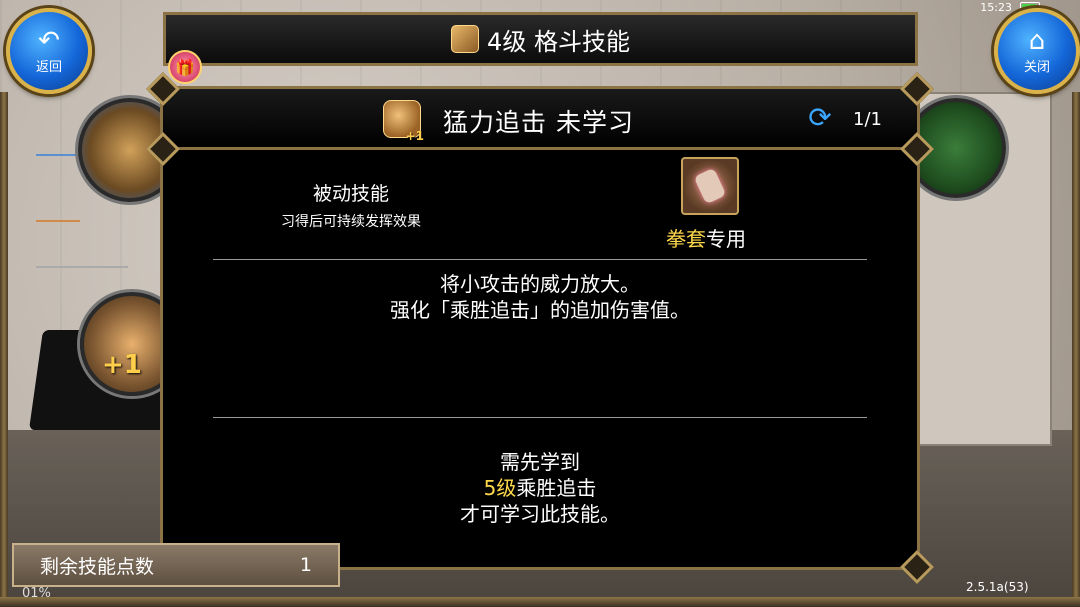 This screenshot has width=1080, height=607. What do you see at coordinates (540, 284) in the screenshot?
I see `description-line: 将小攻击的威力放大。` at bounding box center [540, 284].